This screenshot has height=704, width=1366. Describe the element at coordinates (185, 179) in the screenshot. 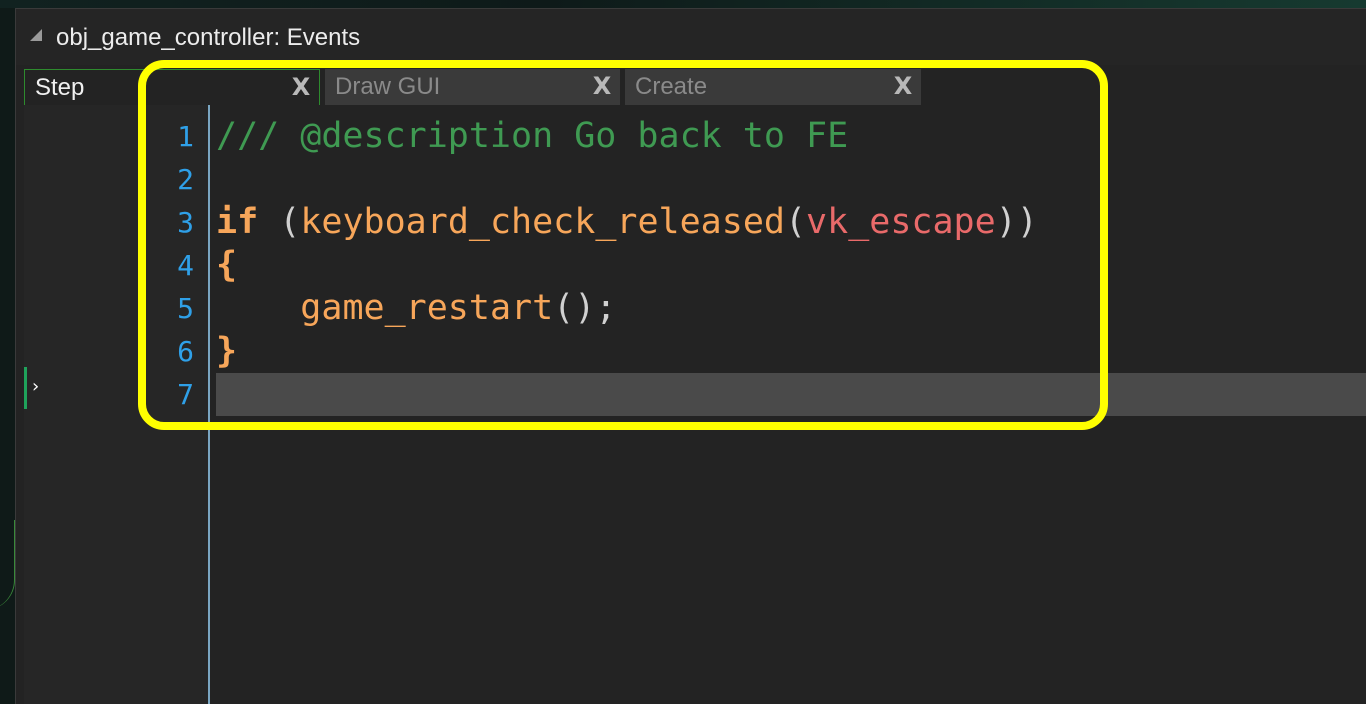

I see `line-number: 2` at that location.